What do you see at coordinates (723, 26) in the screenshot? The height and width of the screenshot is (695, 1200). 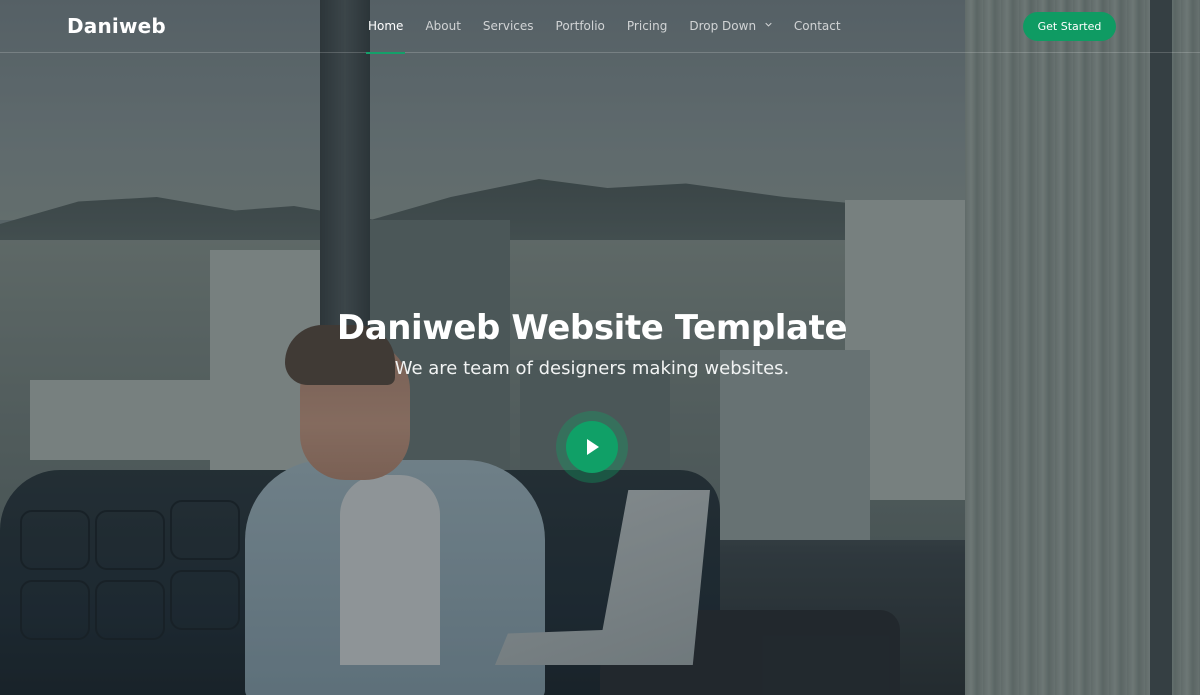 I see `nav-item-label: Drop Down` at bounding box center [723, 26].